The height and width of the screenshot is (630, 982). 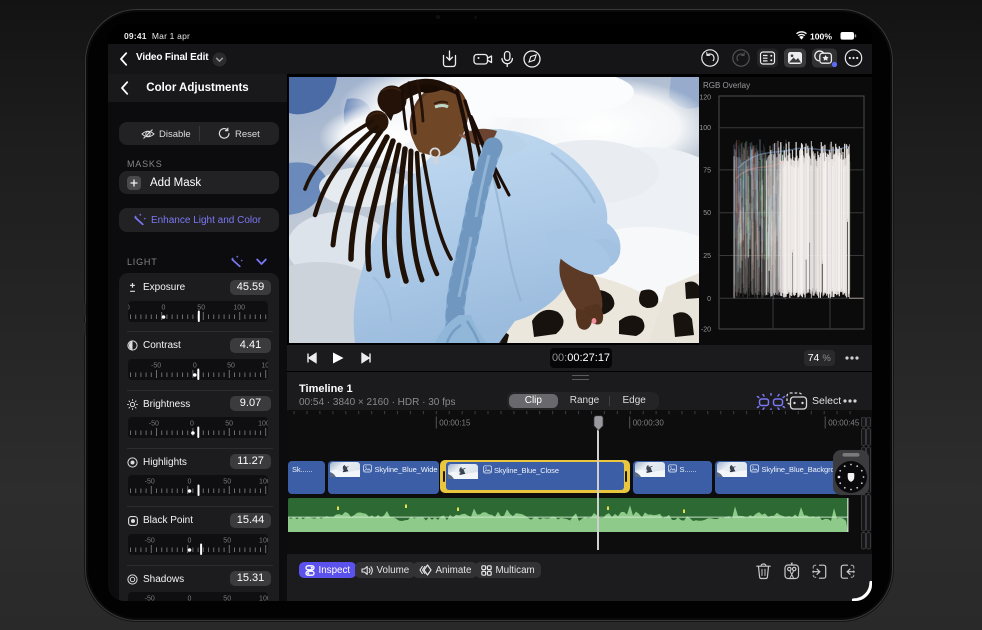 I want to click on svg-text: 25, so click(x=707, y=256).